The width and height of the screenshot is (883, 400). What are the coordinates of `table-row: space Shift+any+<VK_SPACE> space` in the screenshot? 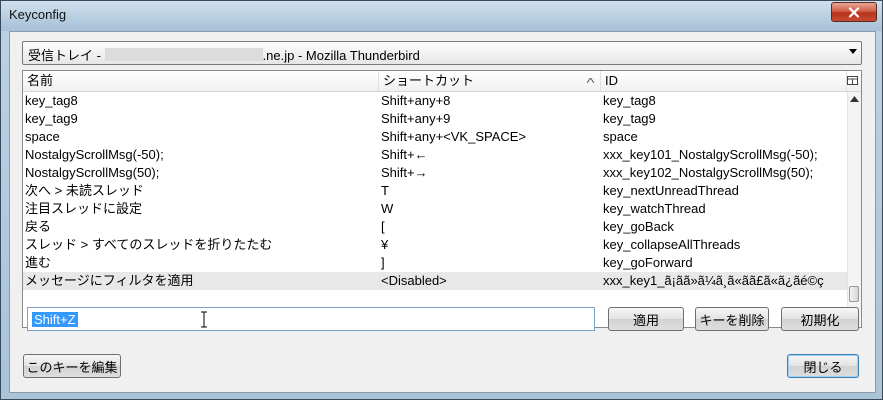 It's located at (435, 137).